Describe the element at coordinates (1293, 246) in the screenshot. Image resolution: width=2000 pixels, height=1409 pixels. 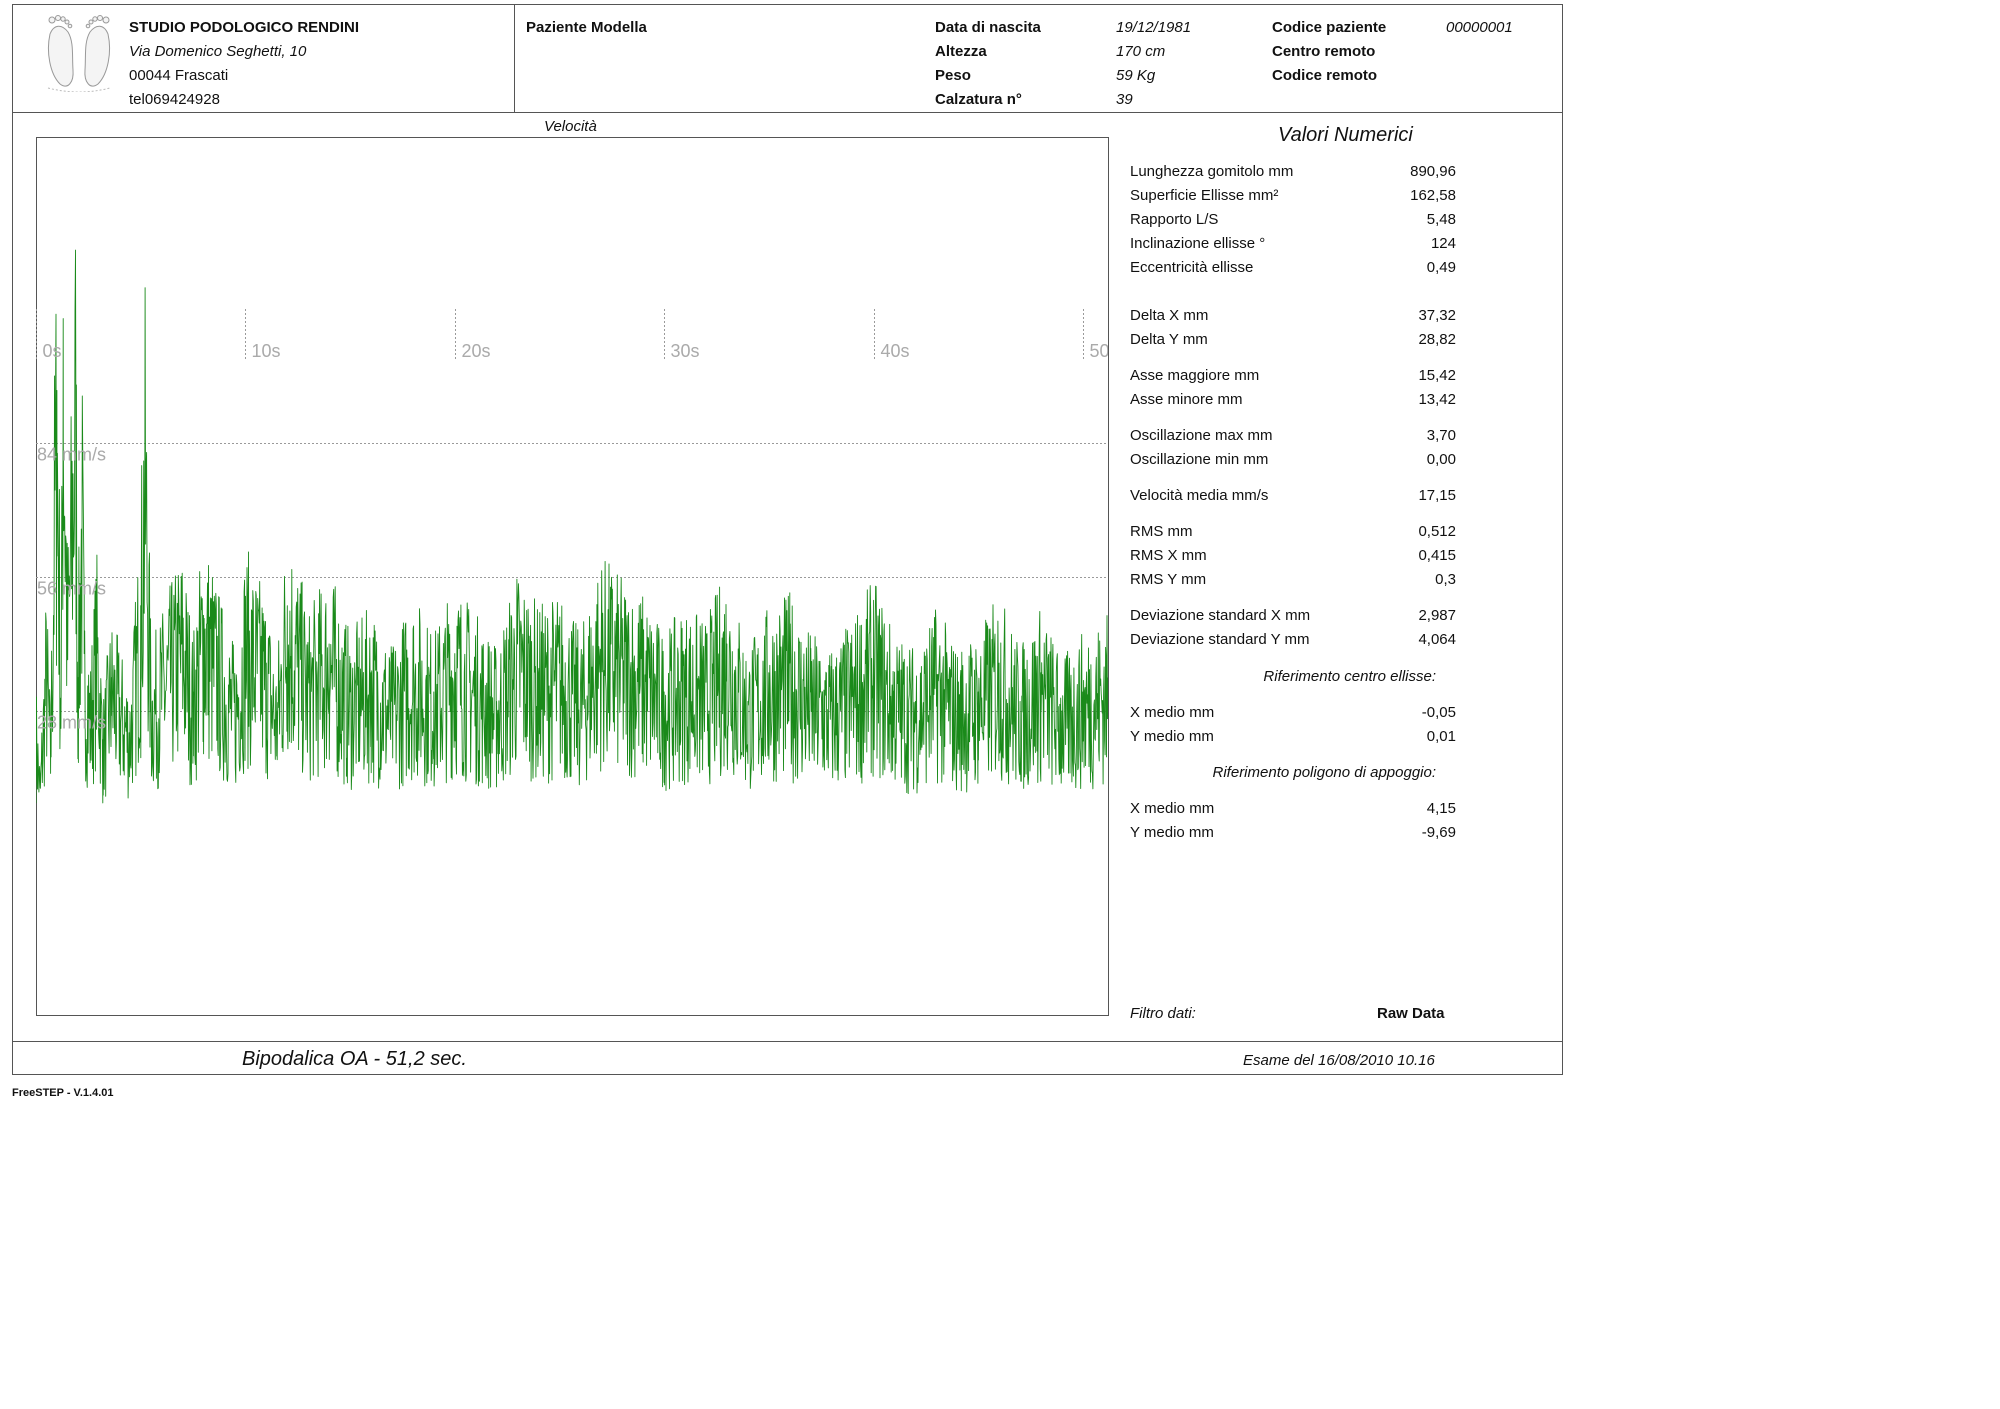
I see `value-row-ellipse-inclination: Inclinazione ellisse ° 124` at that location.